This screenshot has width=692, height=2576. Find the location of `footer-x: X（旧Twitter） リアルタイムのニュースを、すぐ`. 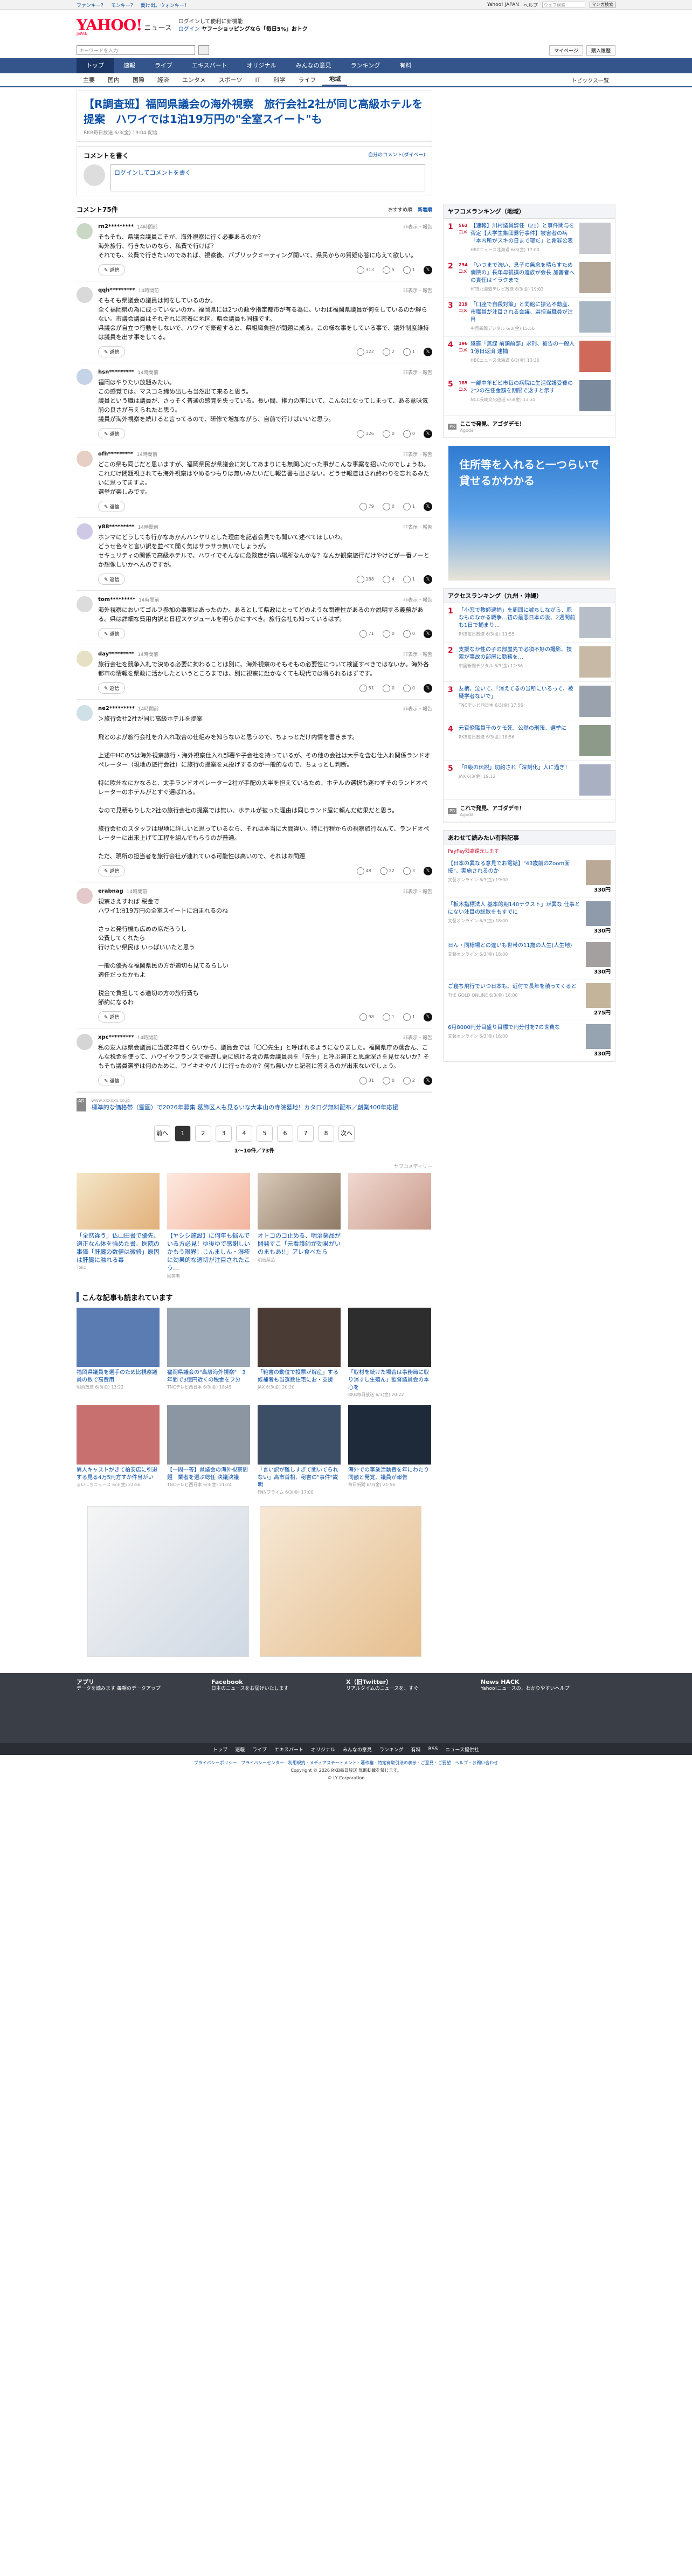

footer-x: X（旧Twitter） リアルタイムのニュースを、すぐ is located at coordinates (405, 1686).